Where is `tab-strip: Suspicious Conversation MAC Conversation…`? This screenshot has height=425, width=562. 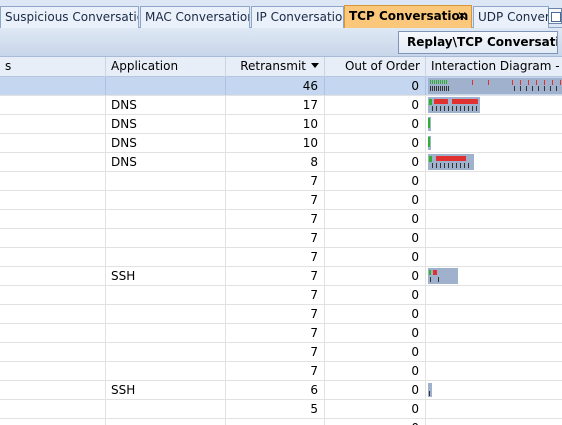
tab-strip: Suspicious Conversation MAC Conversation… is located at coordinates (281, 14).